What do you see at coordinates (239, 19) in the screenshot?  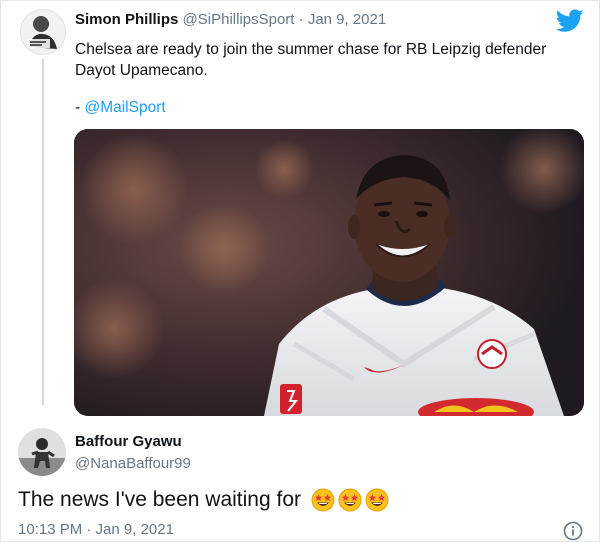 I see `author-handle: @SiPhillipsSport` at bounding box center [239, 19].